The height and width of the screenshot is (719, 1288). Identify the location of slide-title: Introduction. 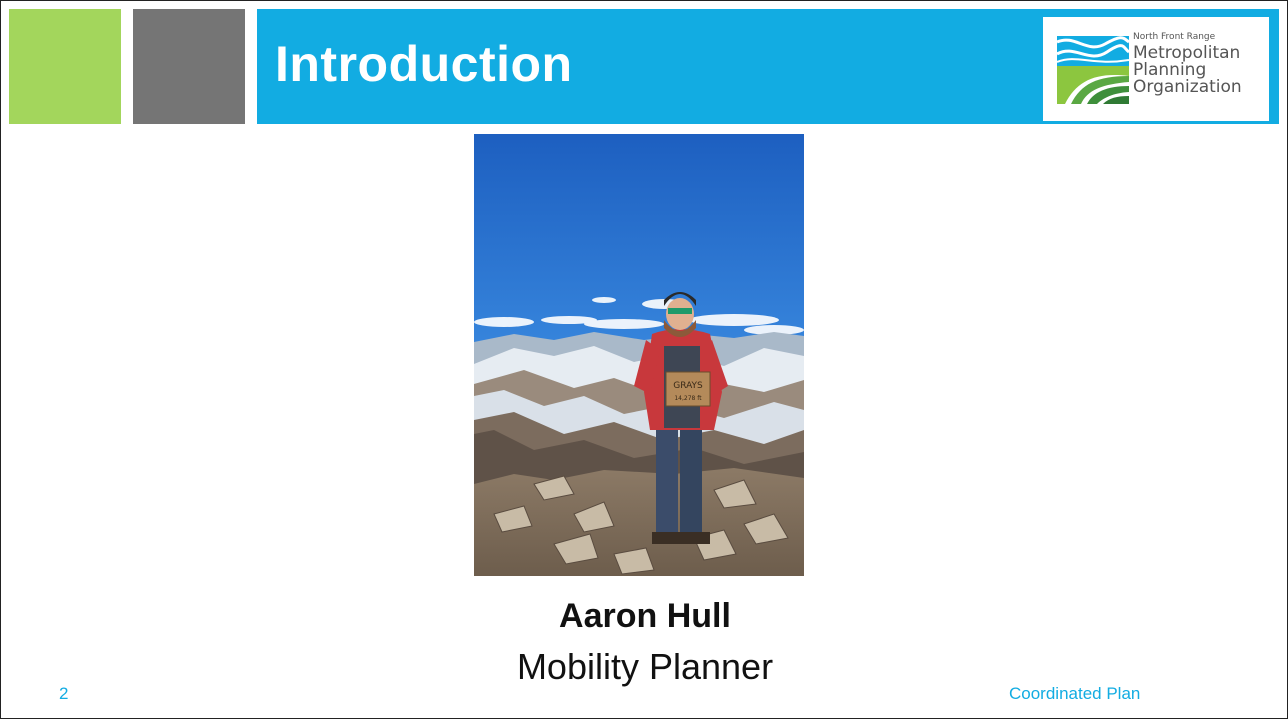
(424, 64).